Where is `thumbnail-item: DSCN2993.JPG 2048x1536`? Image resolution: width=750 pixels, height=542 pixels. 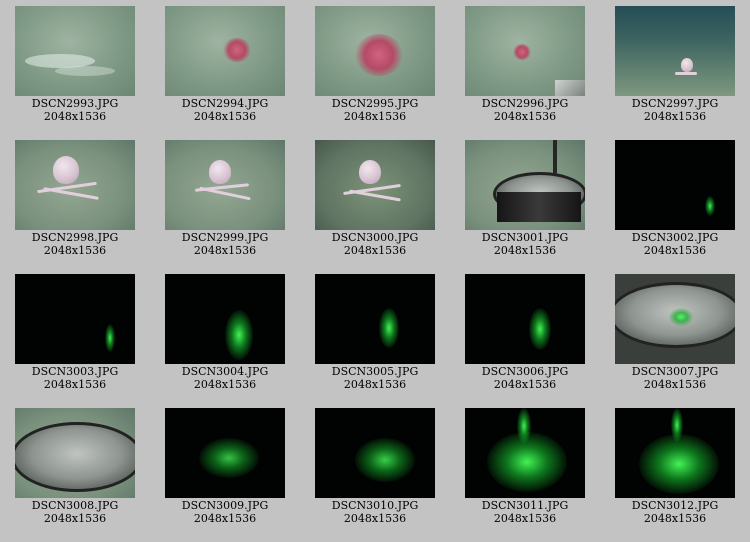
thumbnail-item: DSCN2993.JPG 2048x1536 is located at coordinates (75, 67).